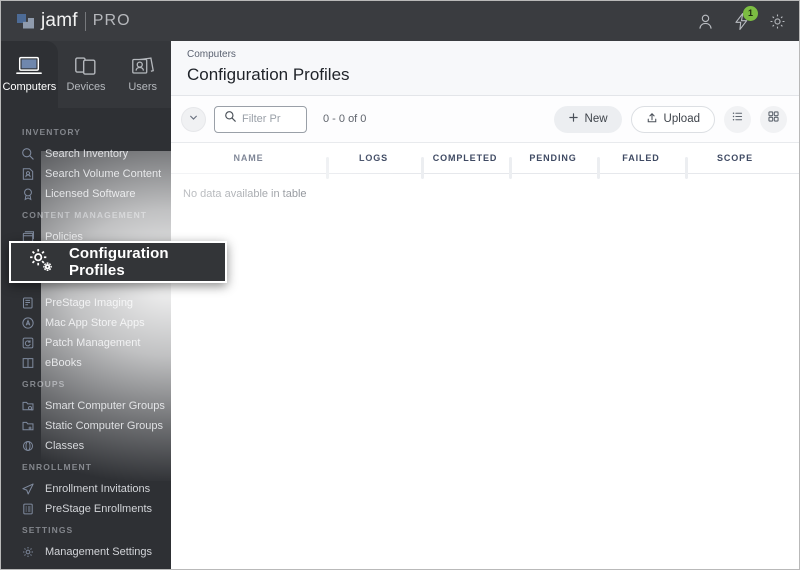 The image size is (800, 570). I want to click on sidebar-item-prestage-enrollments: PreStage Enrollments, so click(86, 509).